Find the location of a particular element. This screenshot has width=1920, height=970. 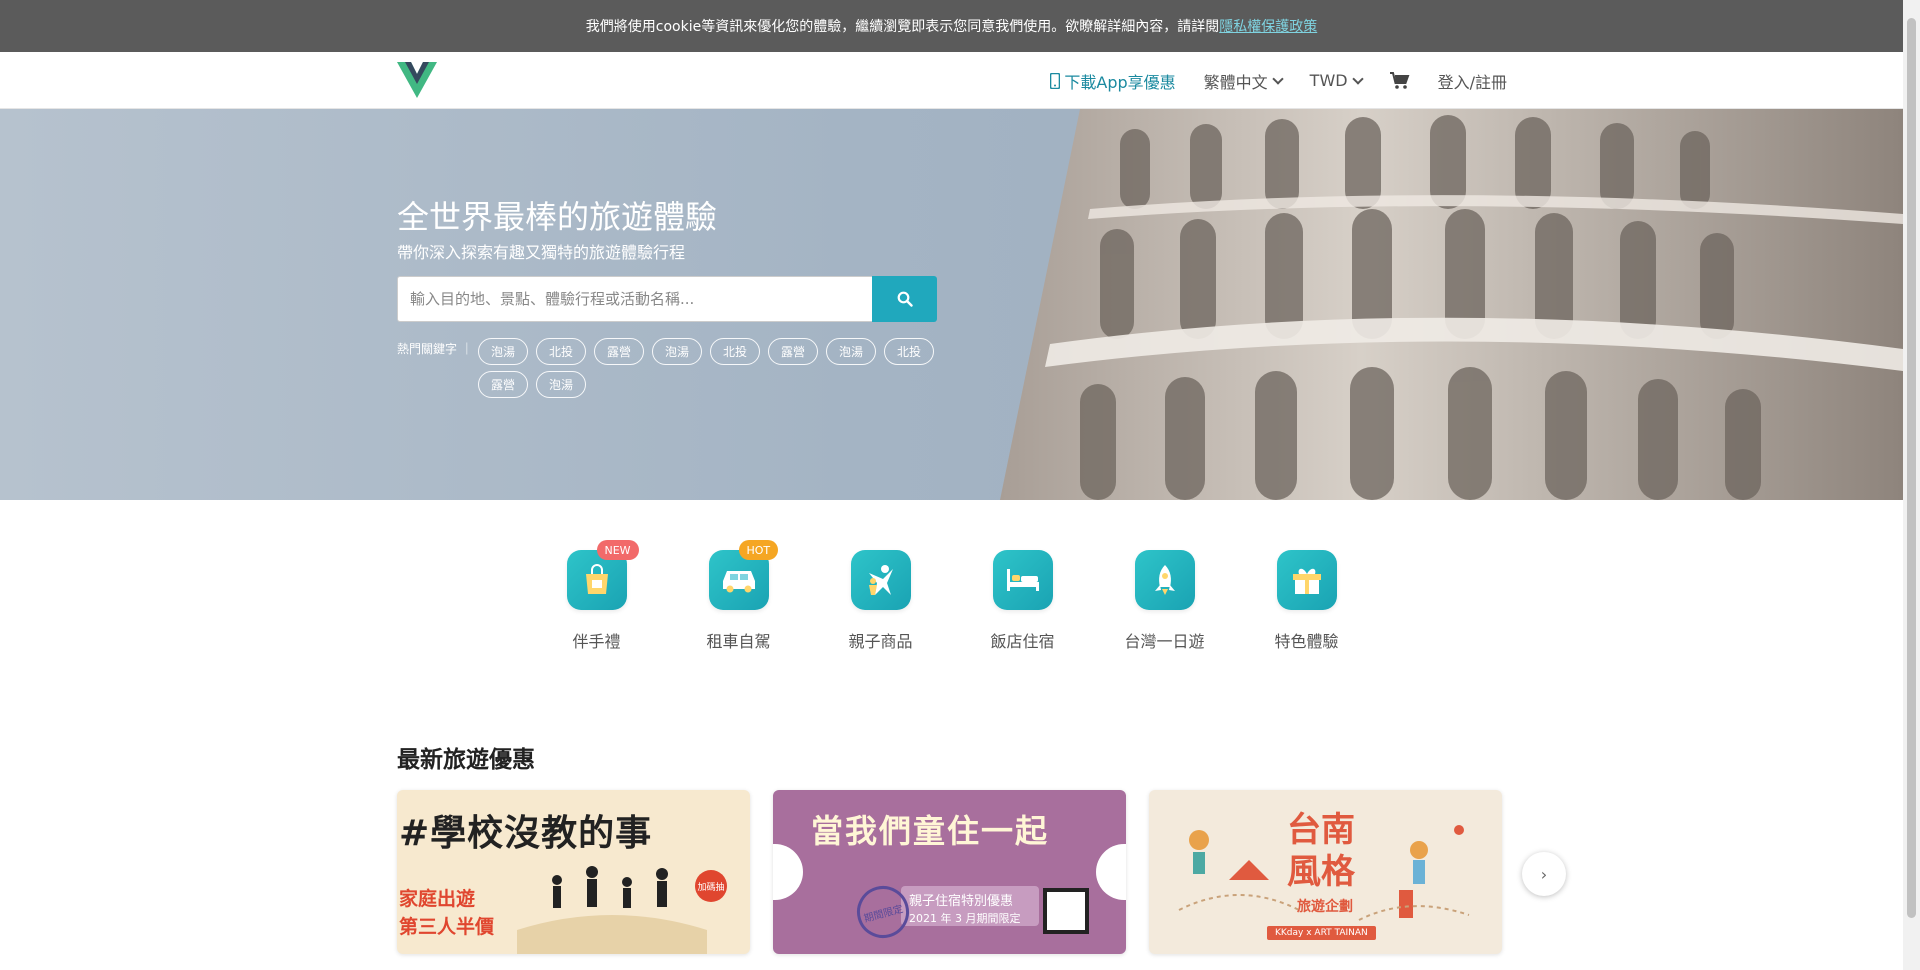

category-label: 伴手禮 is located at coordinates (596, 641).